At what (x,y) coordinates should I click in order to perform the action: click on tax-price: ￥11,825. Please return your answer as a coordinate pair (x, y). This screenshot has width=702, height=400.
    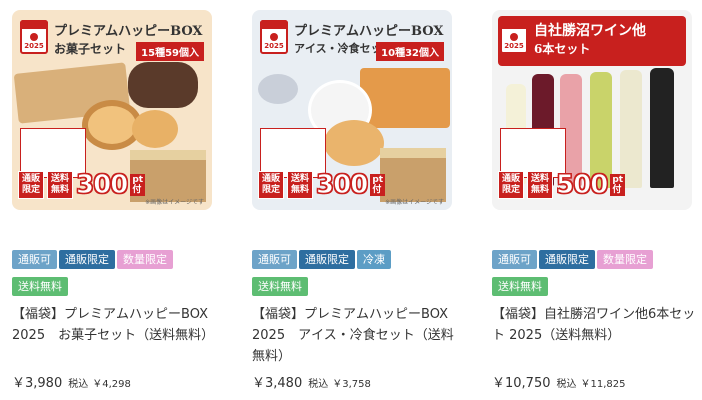
    Looking at the image, I should click on (603, 384).